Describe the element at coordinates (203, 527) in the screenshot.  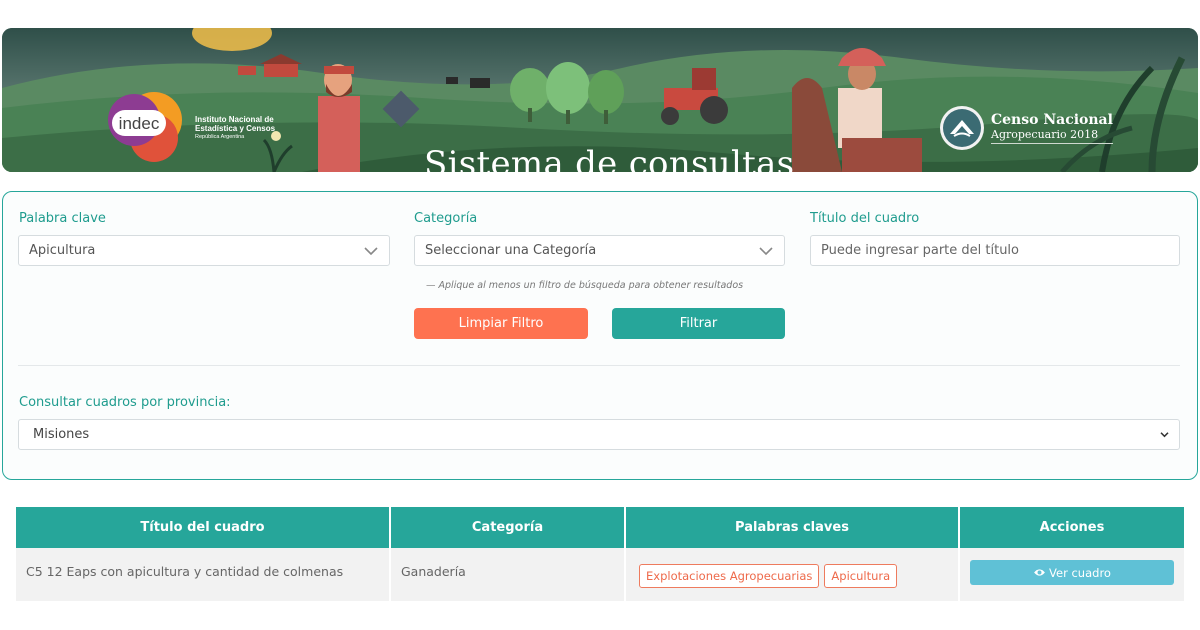
I see `column-header-title: Título del cuadro` at that location.